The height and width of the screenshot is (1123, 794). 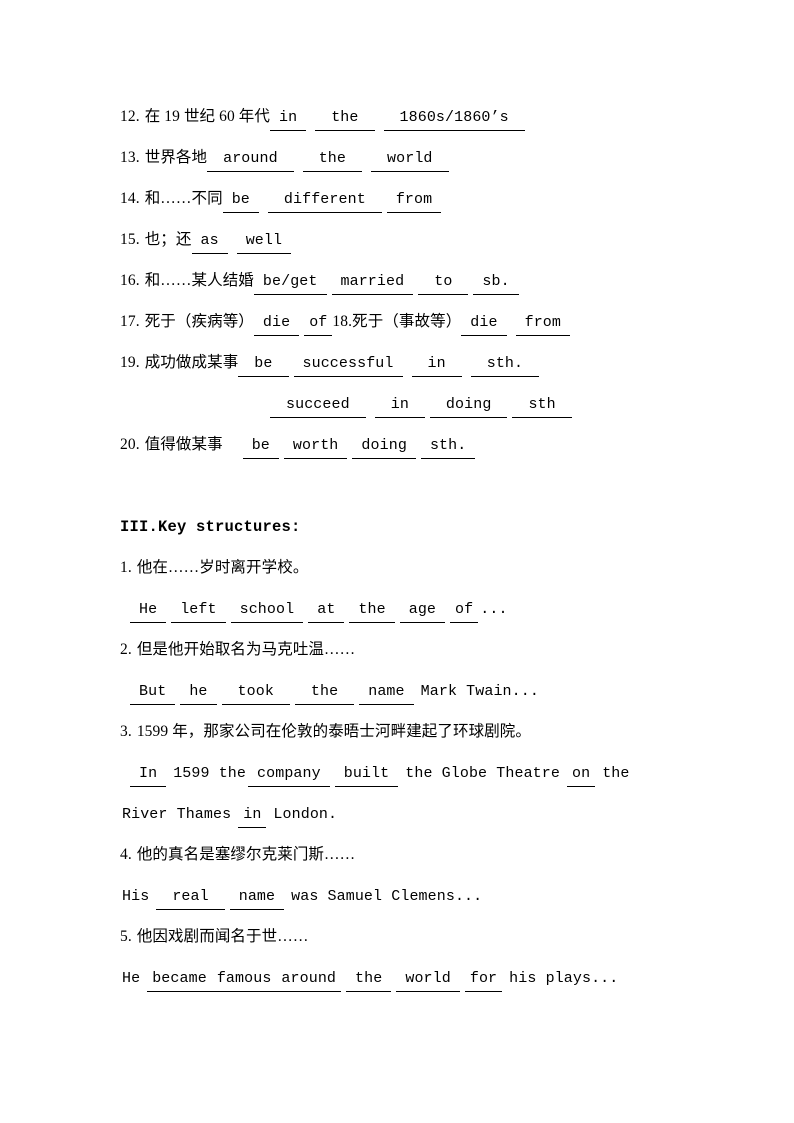 I want to click on phrase-prompt: 和……某人结婚, so click(x=199, y=280).